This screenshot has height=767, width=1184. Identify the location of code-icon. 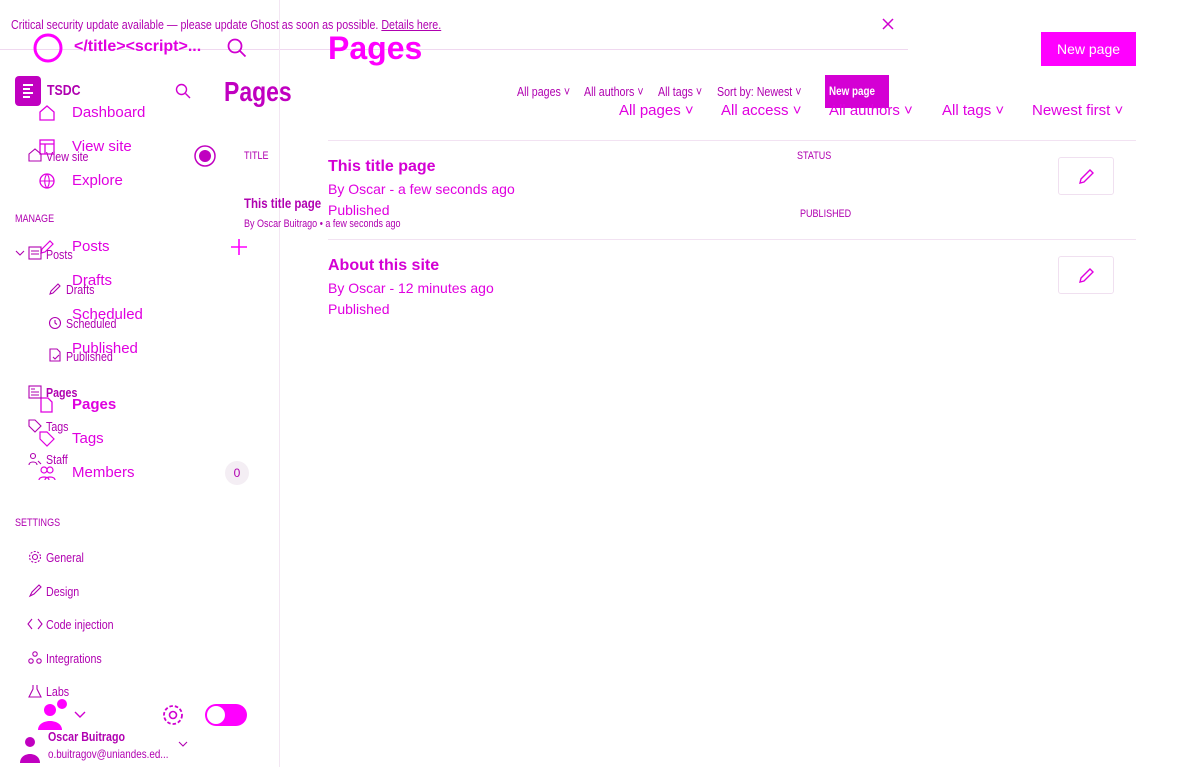
(35, 624).